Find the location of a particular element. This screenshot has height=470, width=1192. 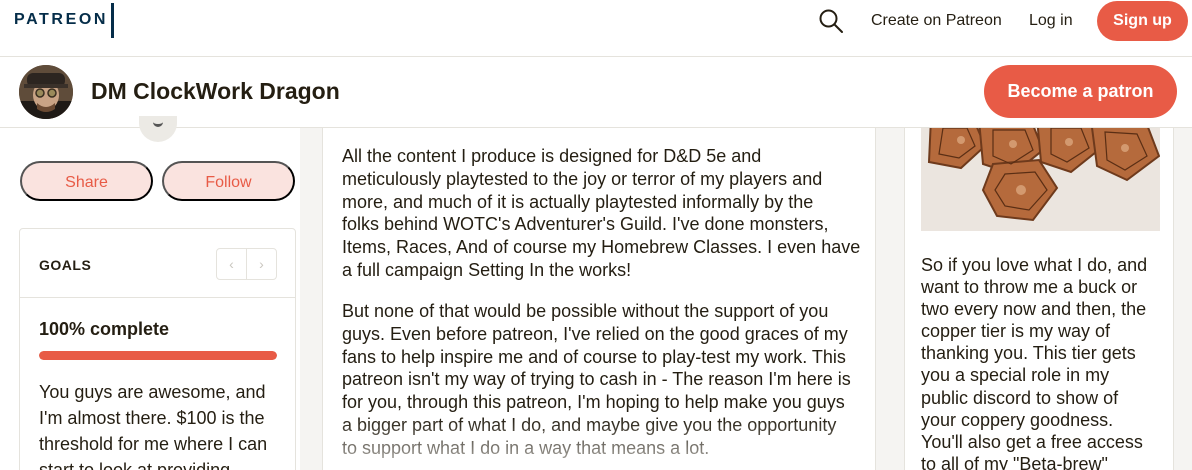

goal-percent-complete: 100% complete is located at coordinates (104, 329).